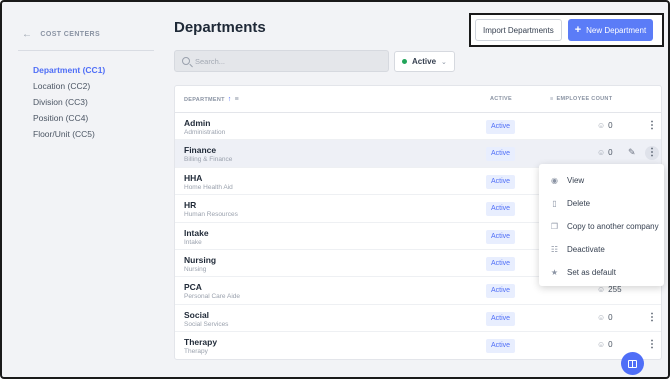 Image resolution: width=670 pixels, height=379 pixels. Describe the element at coordinates (204, 99) in the screenshot. I see `column-label-department: DEPARTMENT` at that location.